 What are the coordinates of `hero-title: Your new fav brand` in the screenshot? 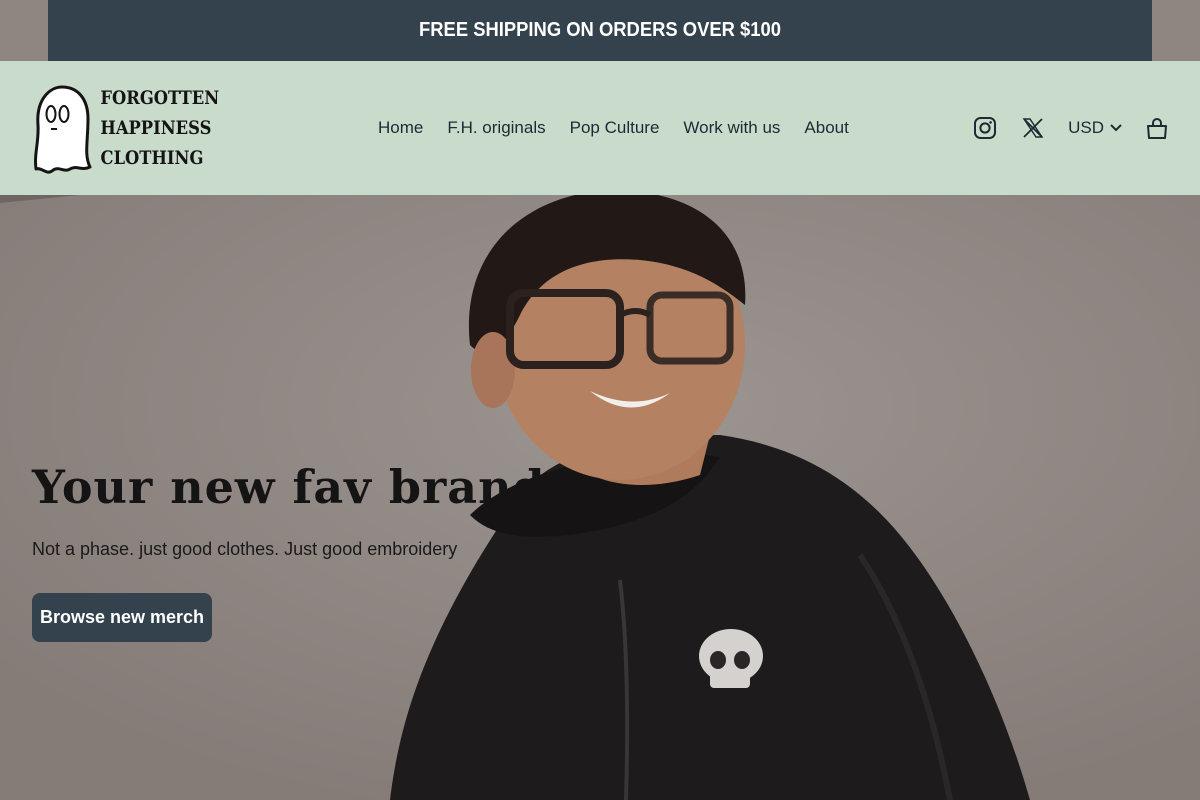 It's located at (289, 487).